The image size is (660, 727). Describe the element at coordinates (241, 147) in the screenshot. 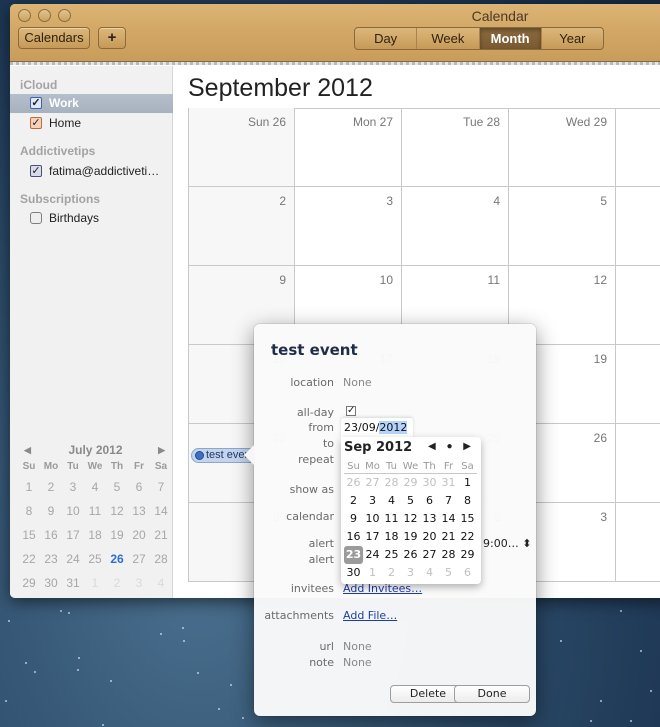

I see `day-cell: Sun 26` at that location.